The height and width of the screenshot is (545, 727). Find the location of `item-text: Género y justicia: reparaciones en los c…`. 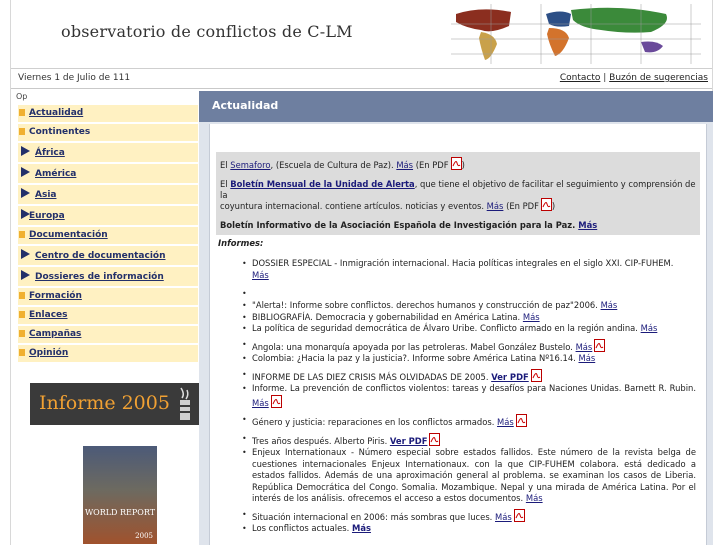

item-text: Género y justicia: reparaciones en los c… is located at coordinates (375, 422).